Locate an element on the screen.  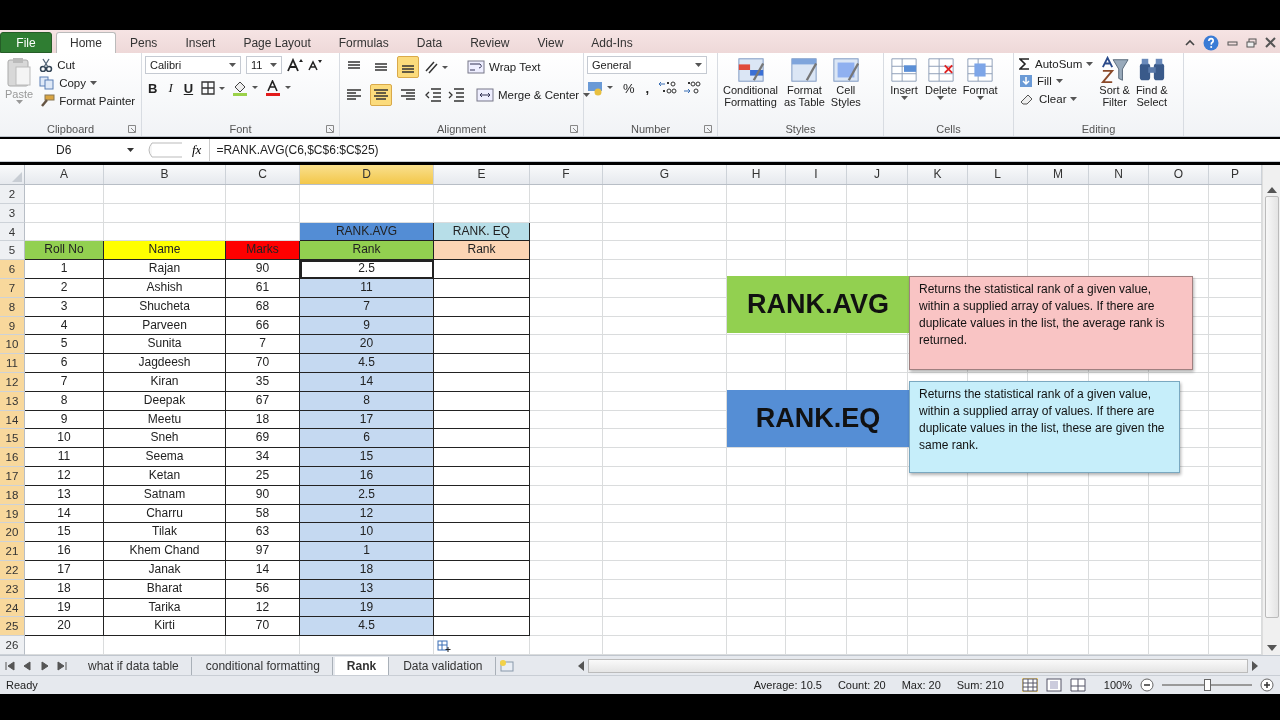
column-heading: H is located at coordinates (756, 174).